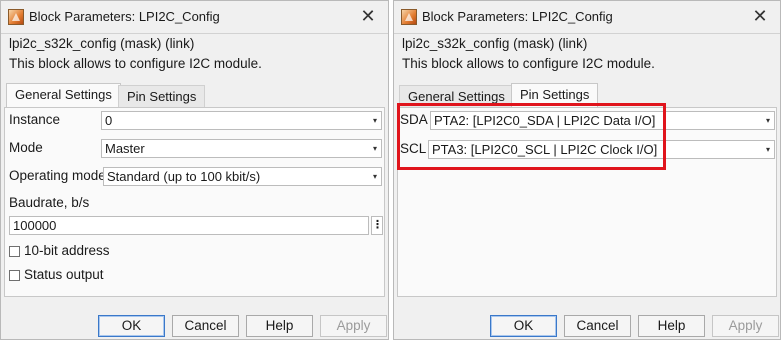  Describe the element at coordinates (241, 148) in the screenshot. I see `mode-dropdown: Master ▾` at that location.